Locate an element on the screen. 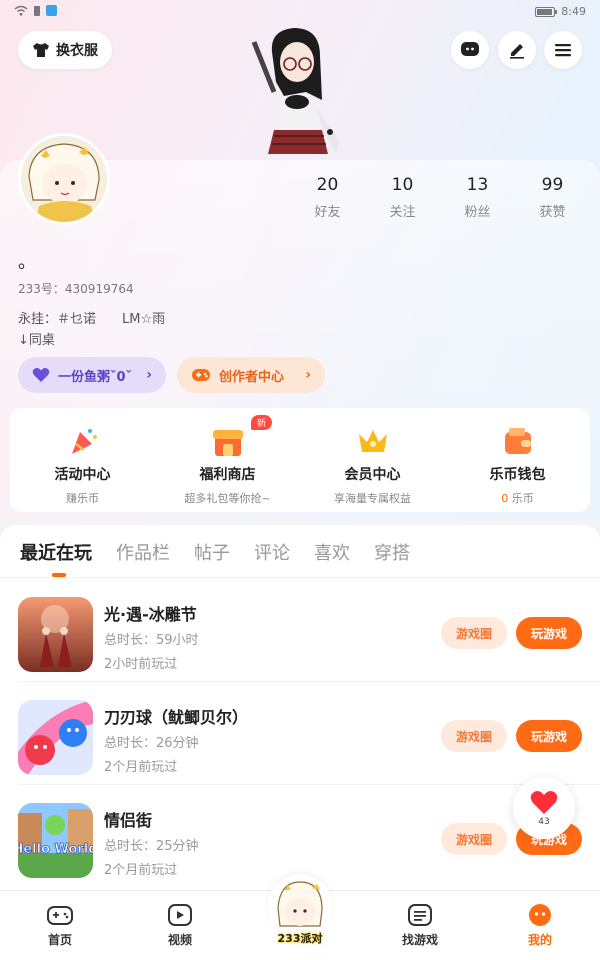  game-icon-sky is located at coordinates (55, 634).